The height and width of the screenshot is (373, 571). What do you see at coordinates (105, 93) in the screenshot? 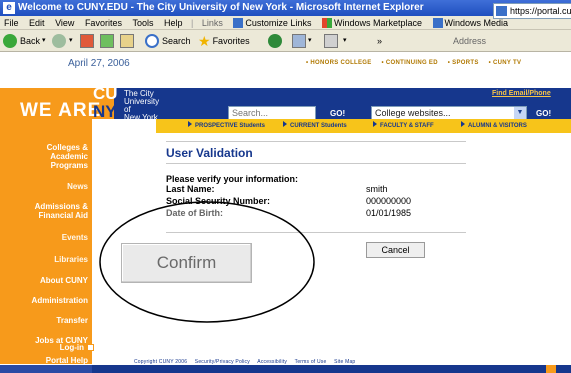
I see `brand-cu: CU` at bounding box center [105, 93].